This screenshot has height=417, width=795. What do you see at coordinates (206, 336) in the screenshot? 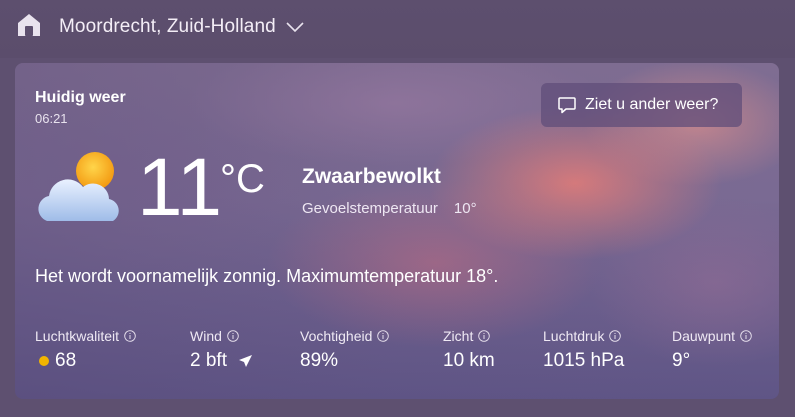
I see `metric-label: Wind` at bounding box center [206, 336].